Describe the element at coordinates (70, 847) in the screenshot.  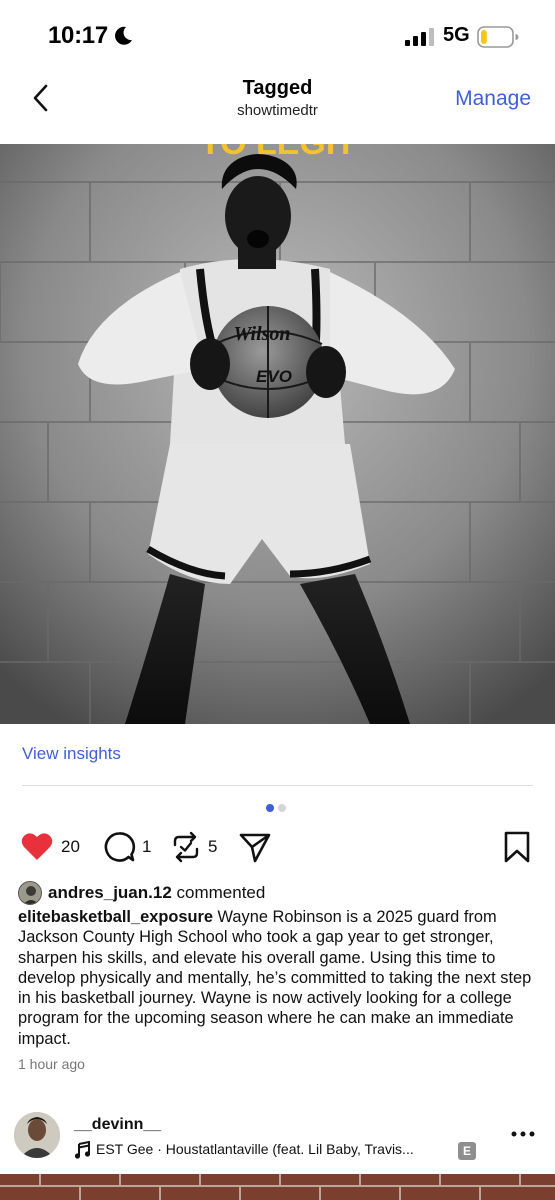
I see `likes-count: 20` at that location.